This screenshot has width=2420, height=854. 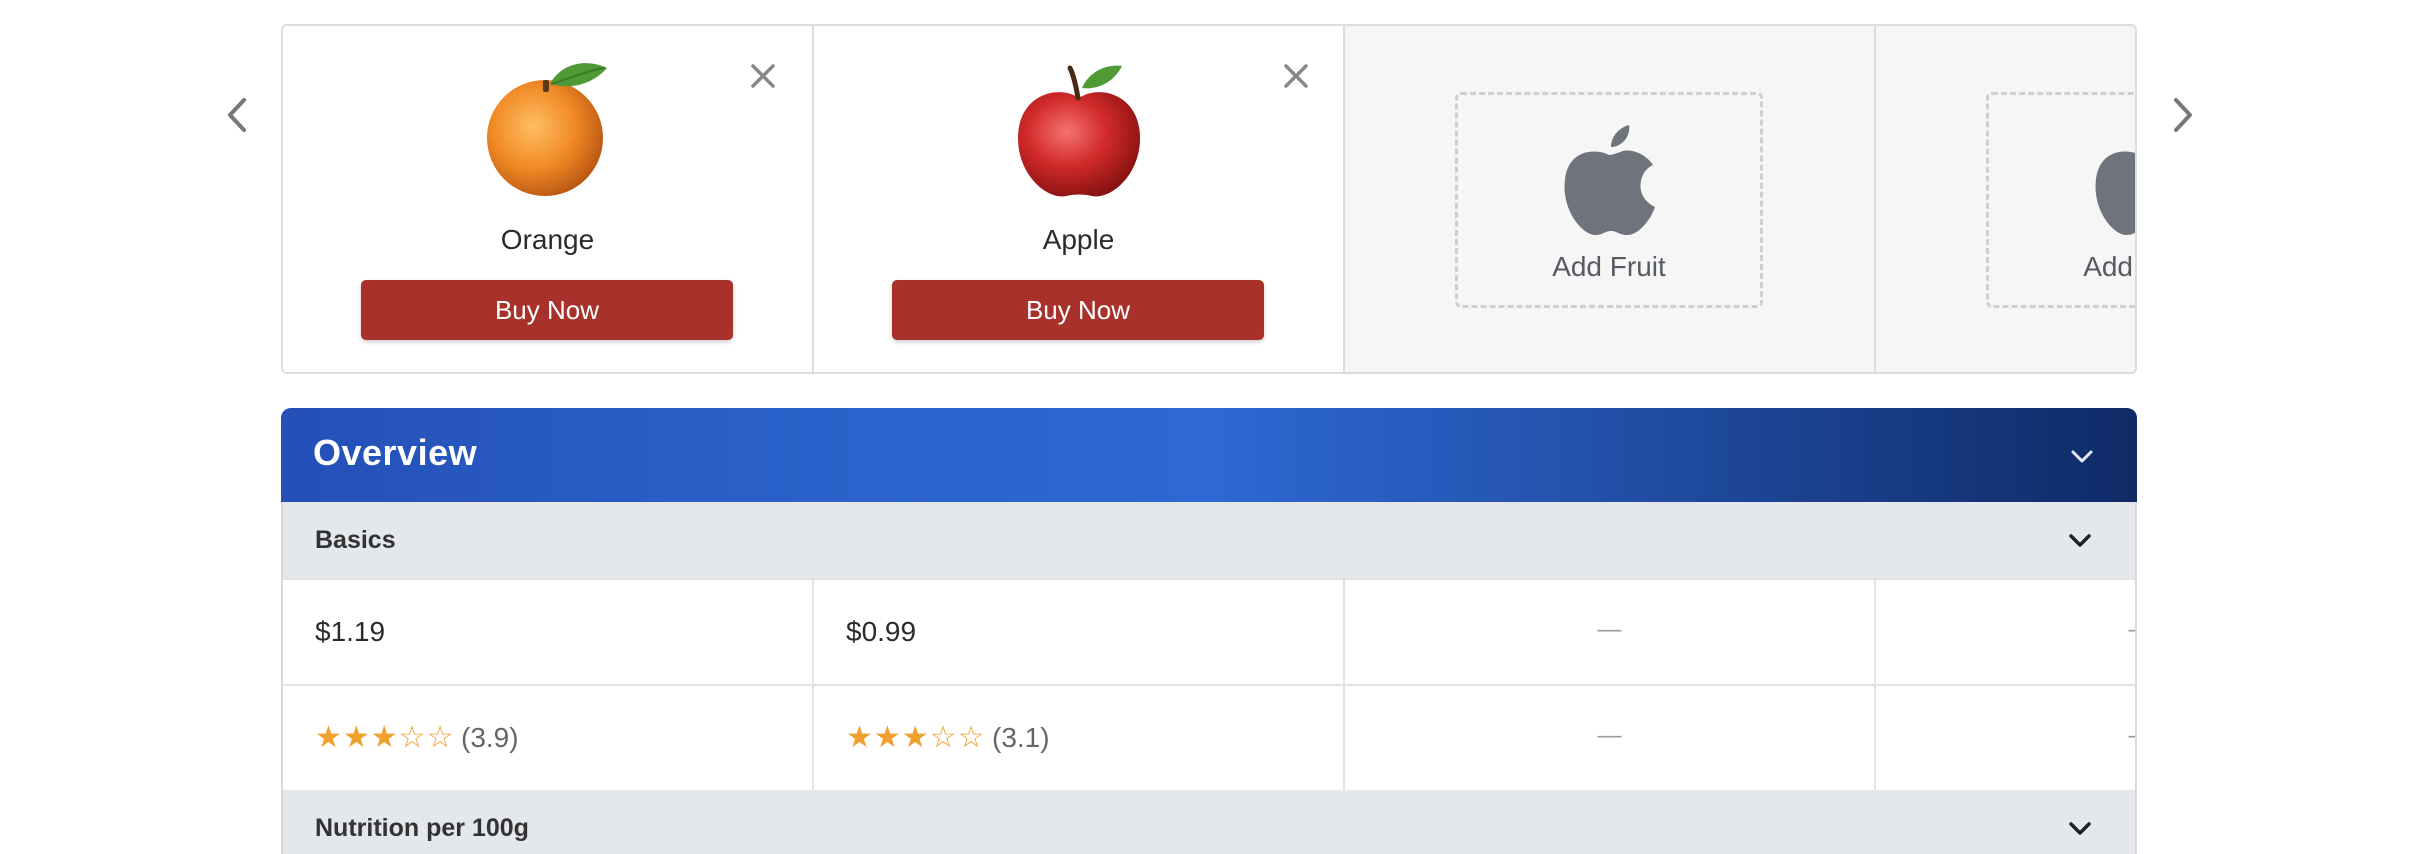 What do you see at coordinates (881, 631) in the screenshot?
I see `price-value: $0.99` at bounding box center [881, 631].